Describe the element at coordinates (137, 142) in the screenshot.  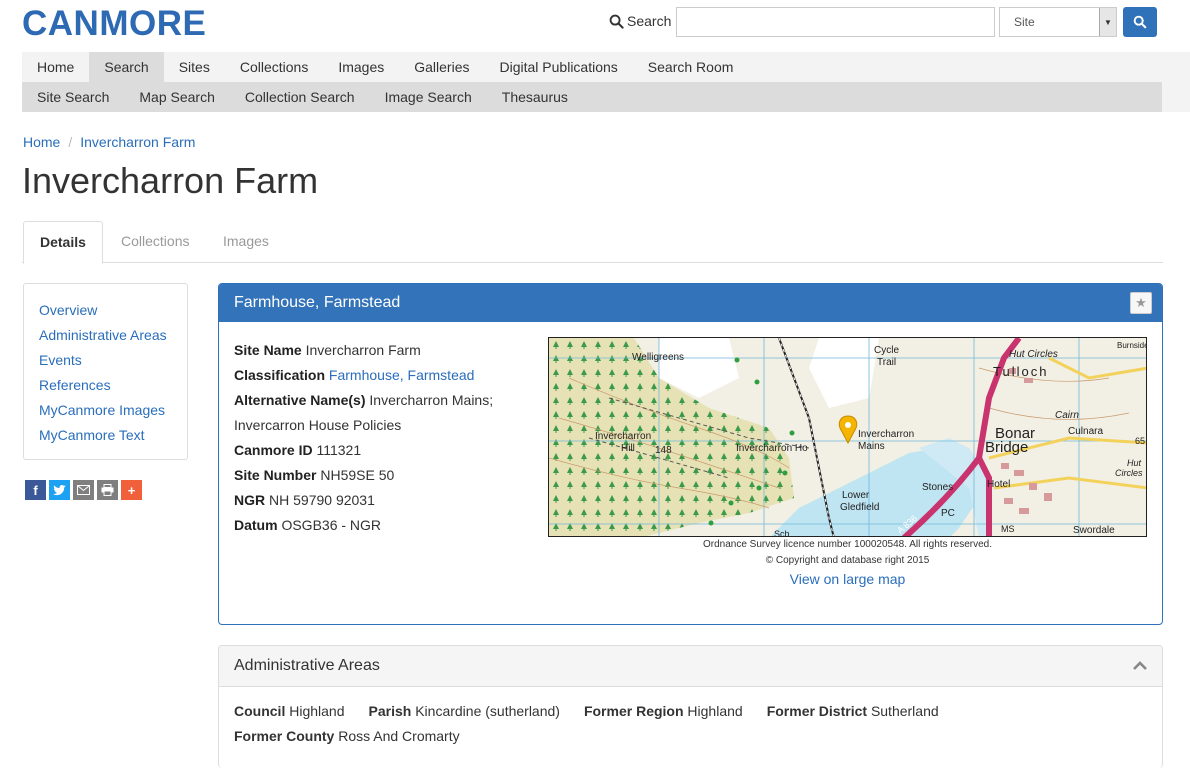
I see `breadcrumb-current: Invercharron Farm` at that location.